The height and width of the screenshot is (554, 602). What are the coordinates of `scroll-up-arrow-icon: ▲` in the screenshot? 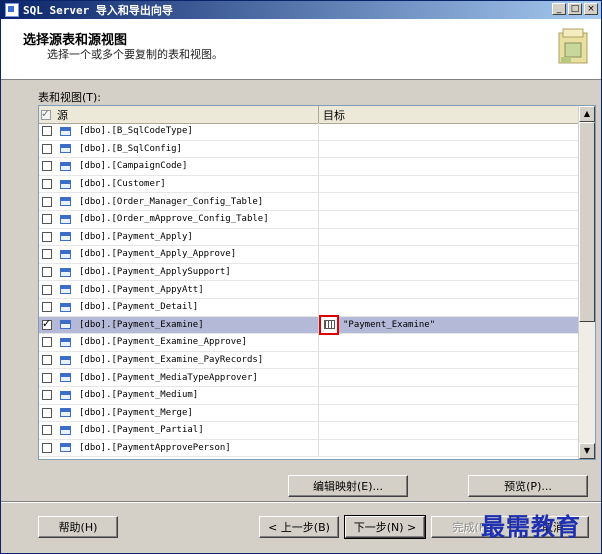 It's located at (587, 114).